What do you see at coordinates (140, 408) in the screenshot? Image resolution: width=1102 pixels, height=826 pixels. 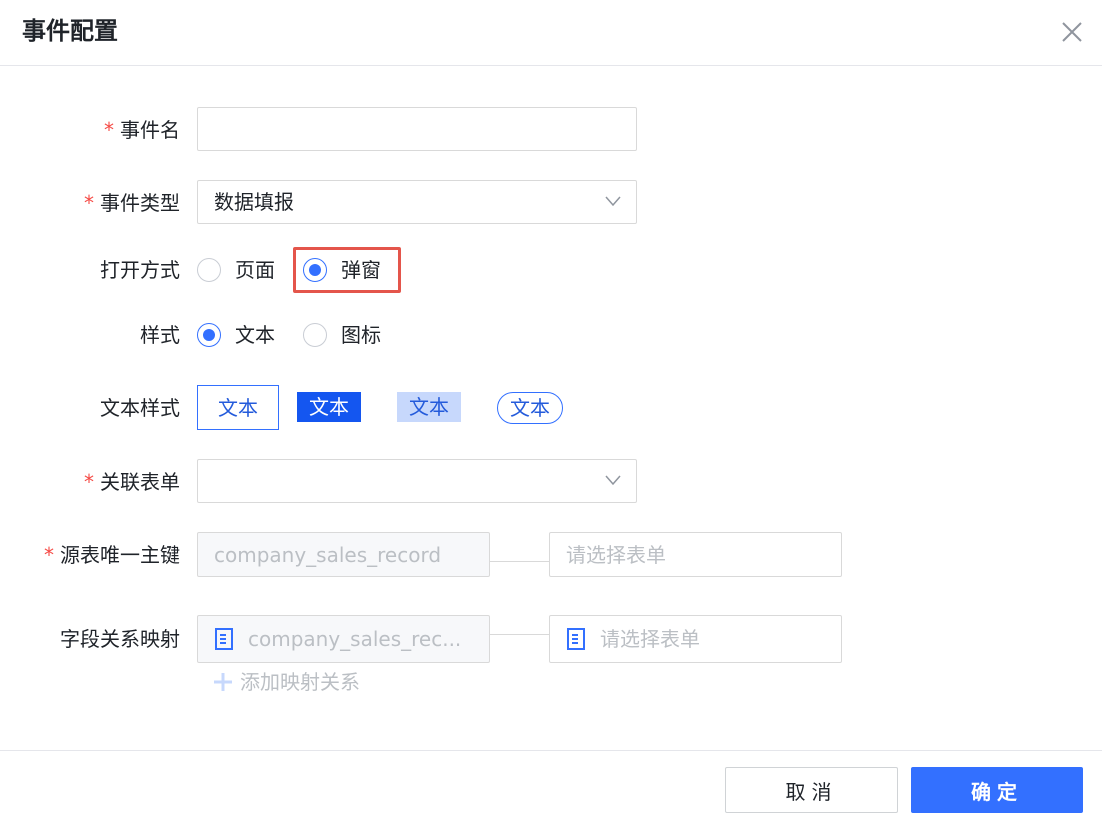 I see `text-style-label: 文本样式` at bounding box center [140, 408].